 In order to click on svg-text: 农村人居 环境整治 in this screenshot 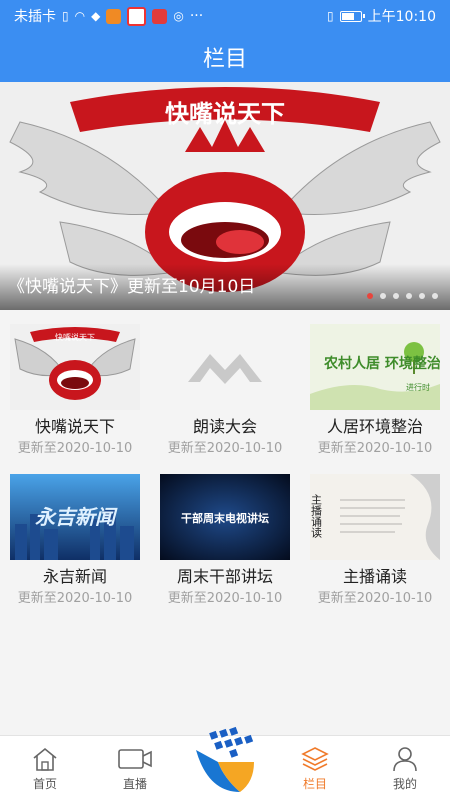, I will do `click(381, 363)`.